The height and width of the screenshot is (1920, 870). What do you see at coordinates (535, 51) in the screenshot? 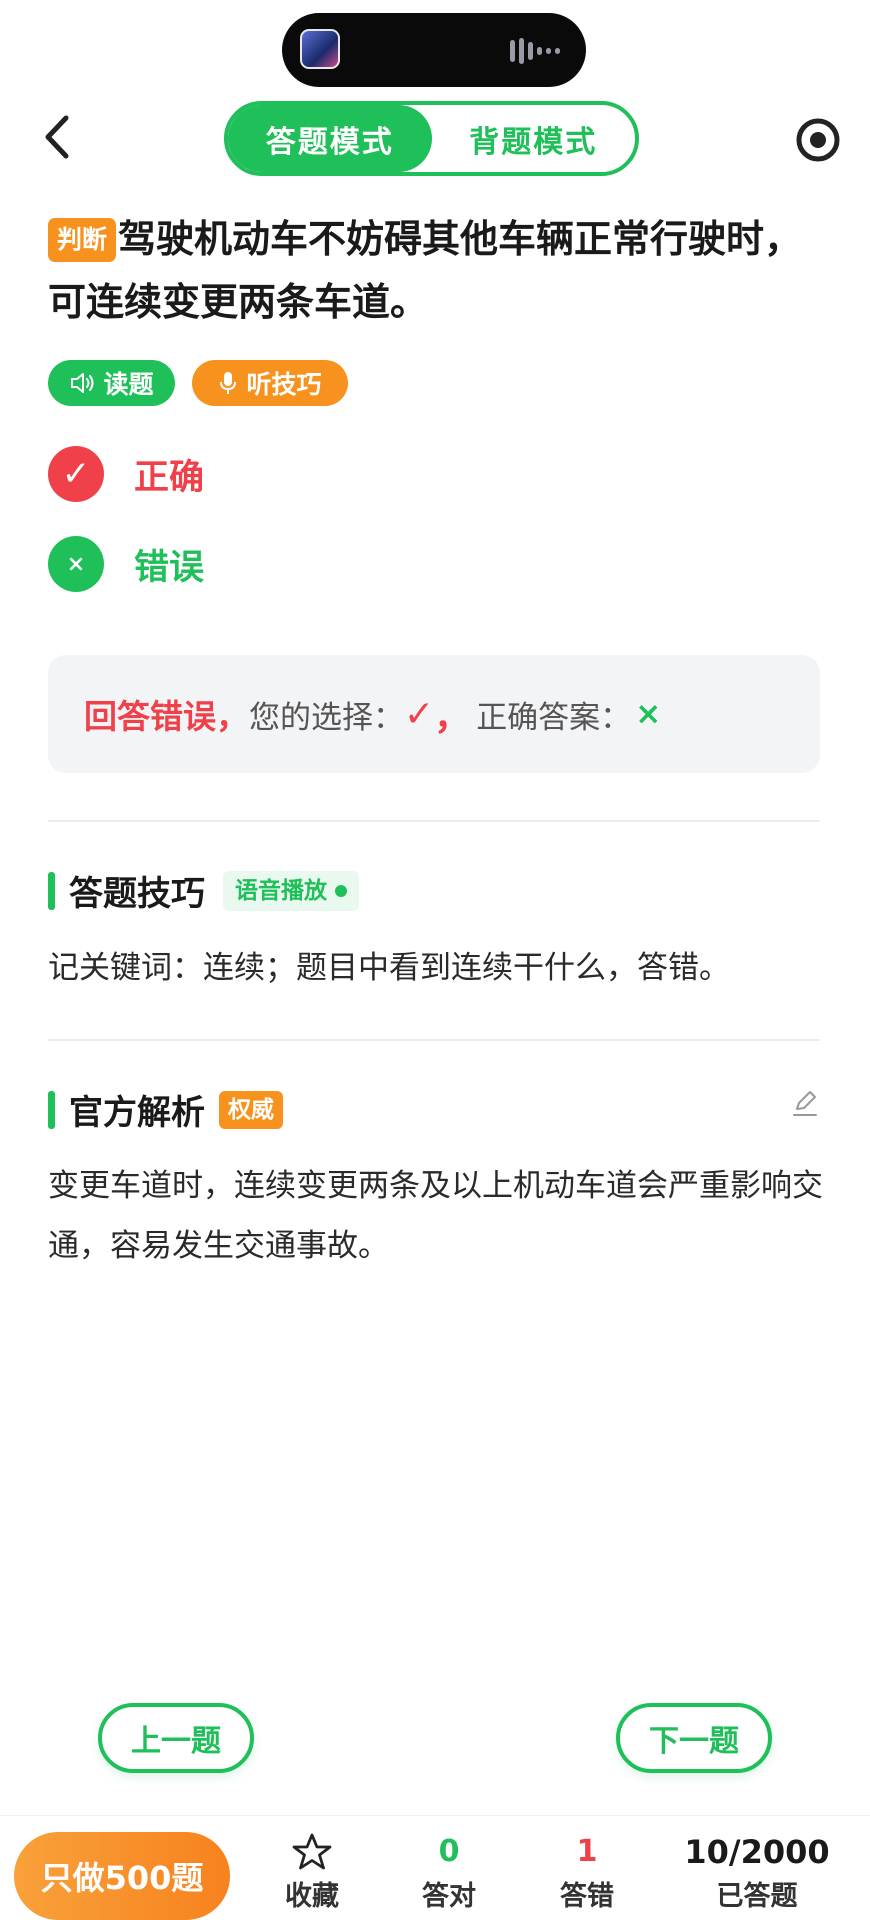
I see `audio-wave-icon` at bounding box center [535, 51].